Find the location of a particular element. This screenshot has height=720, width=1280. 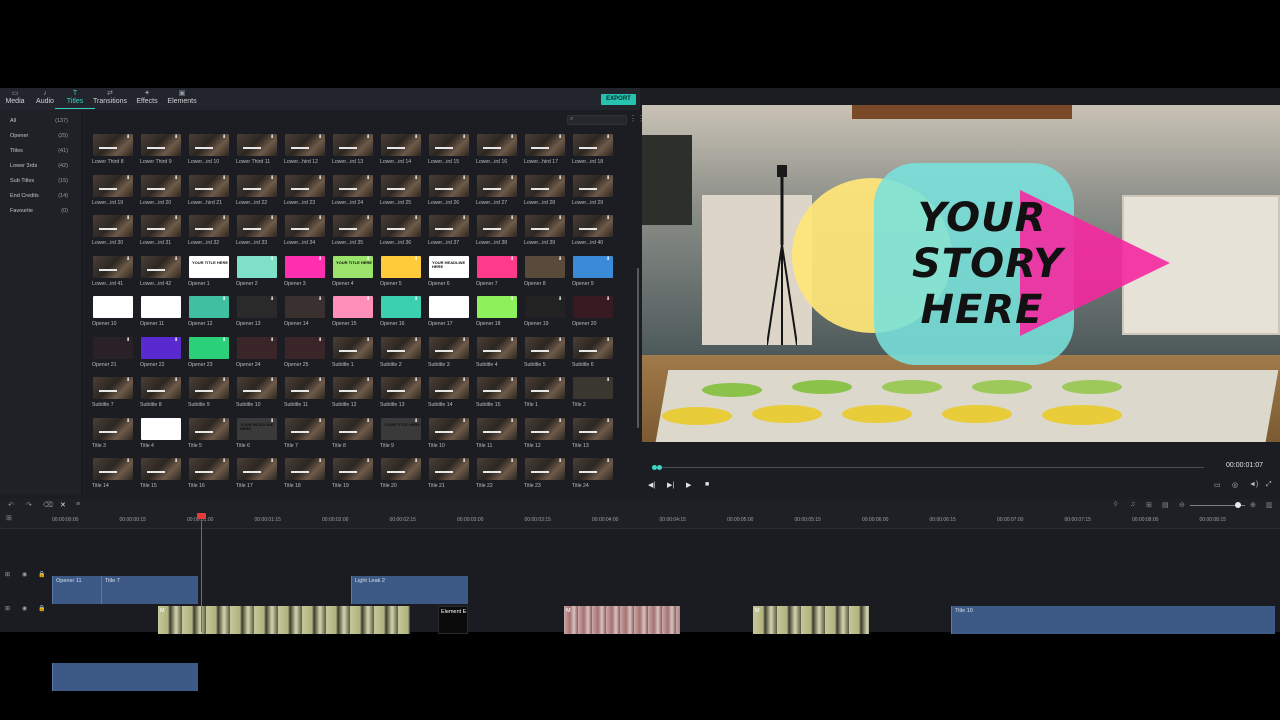

title-template-item: ⬇ Title 16 is located at coordinates (210, 476).